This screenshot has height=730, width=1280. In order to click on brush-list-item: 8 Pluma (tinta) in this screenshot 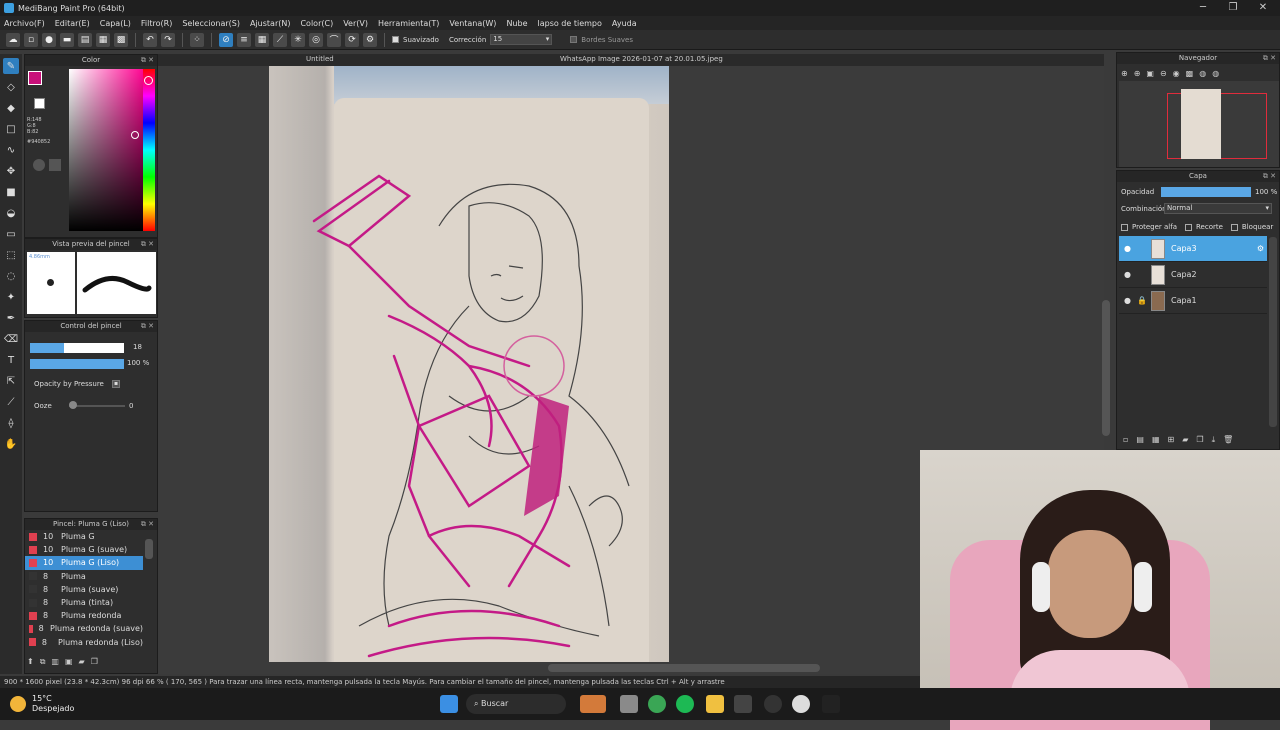, I will do `click(84, 602)`.